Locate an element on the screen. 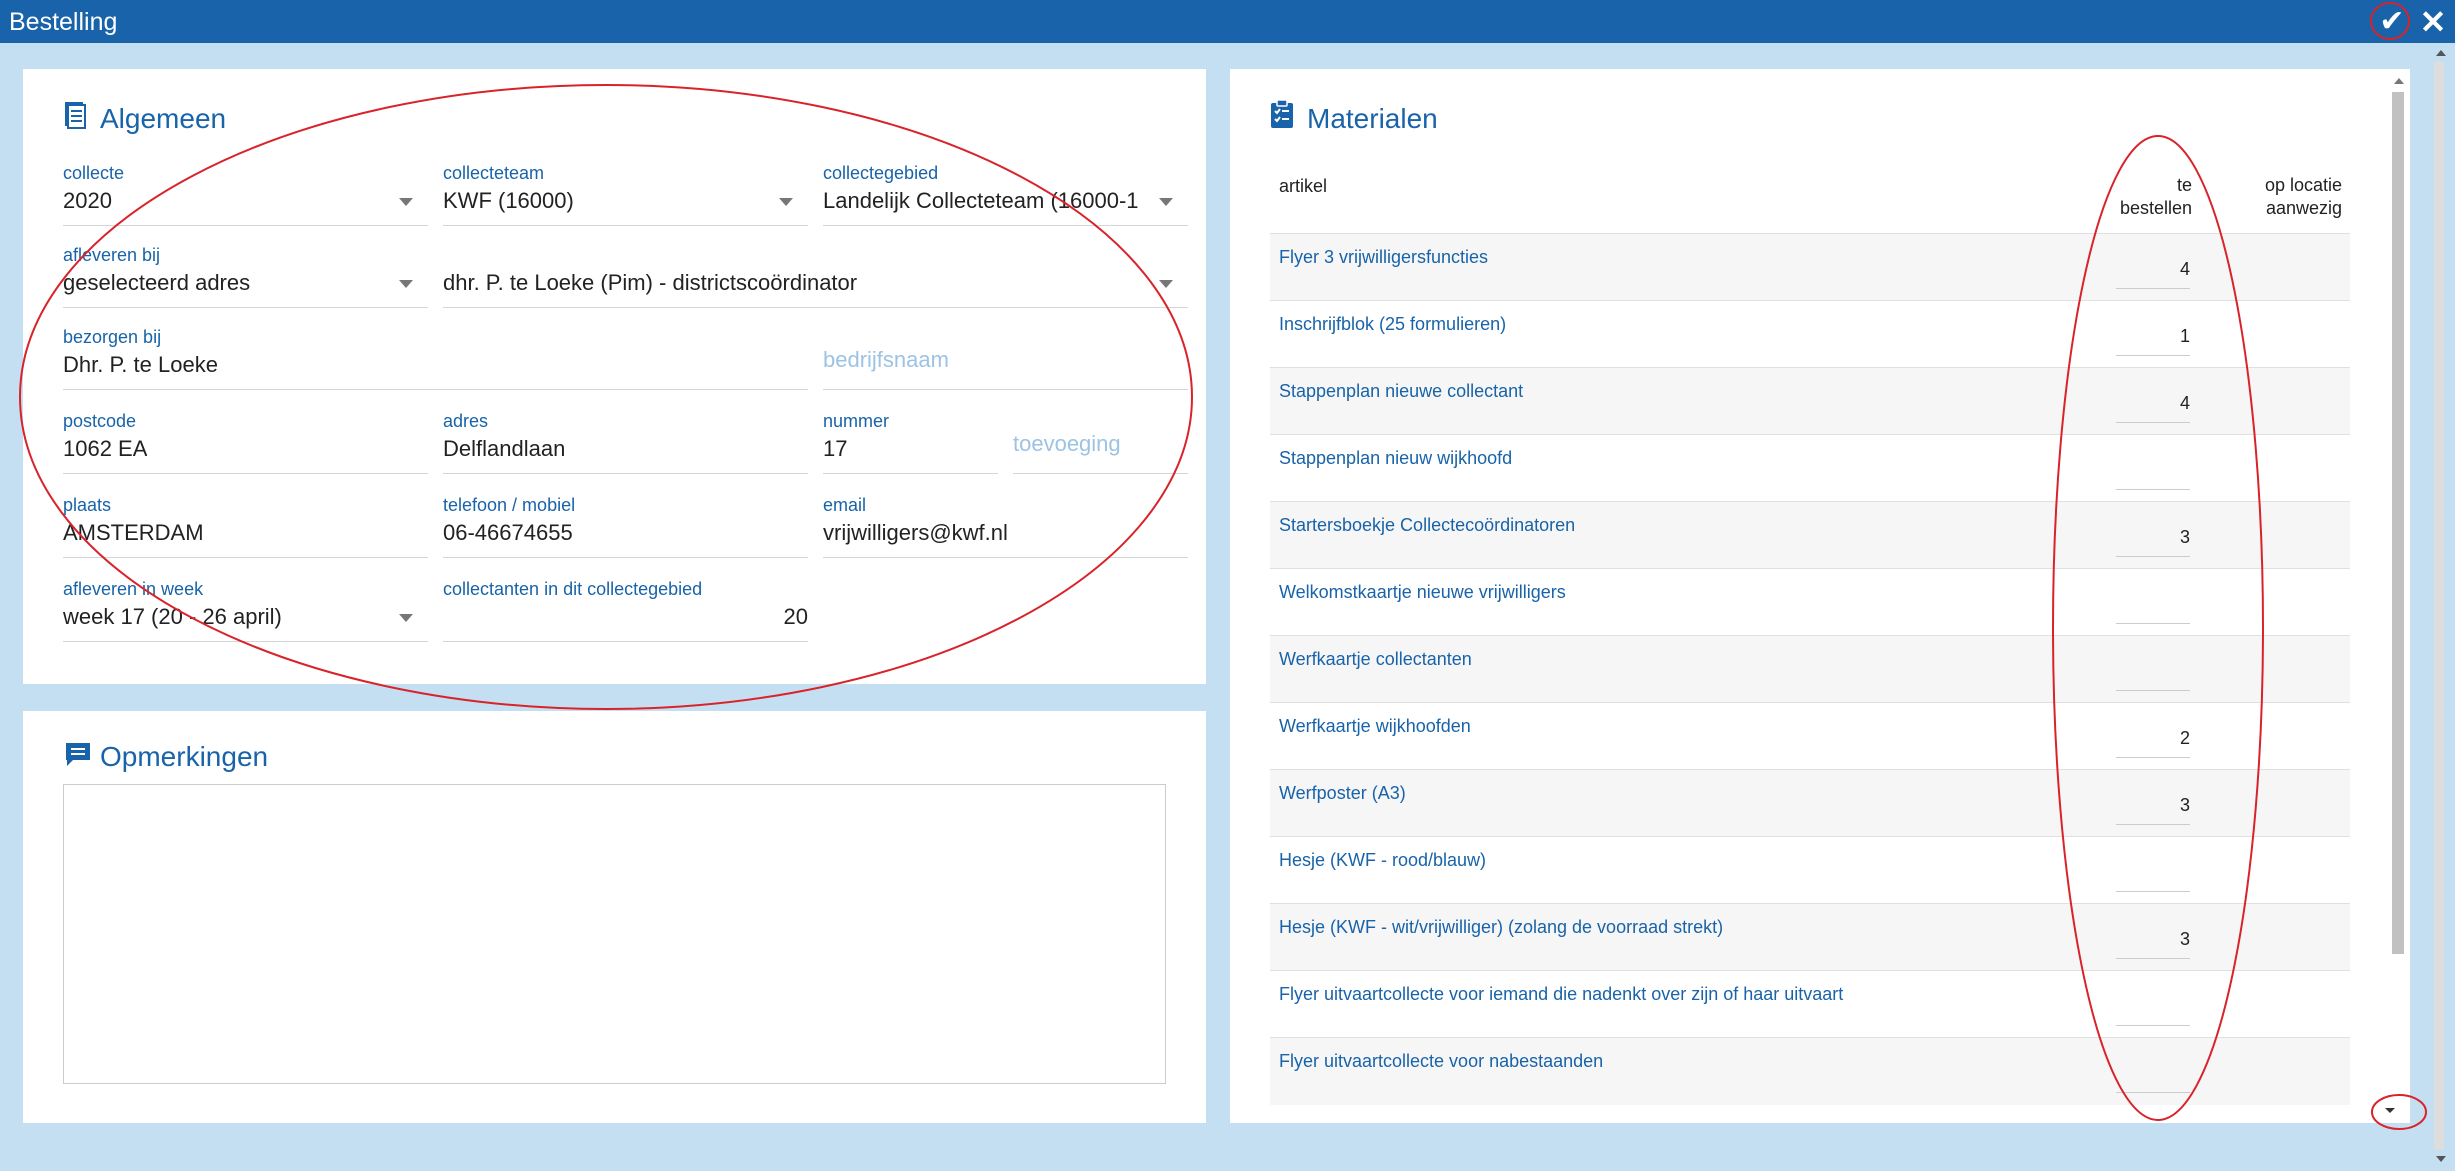 The image size is (2455, 1171). field-label: nummer is located at coordinates (856, 421).